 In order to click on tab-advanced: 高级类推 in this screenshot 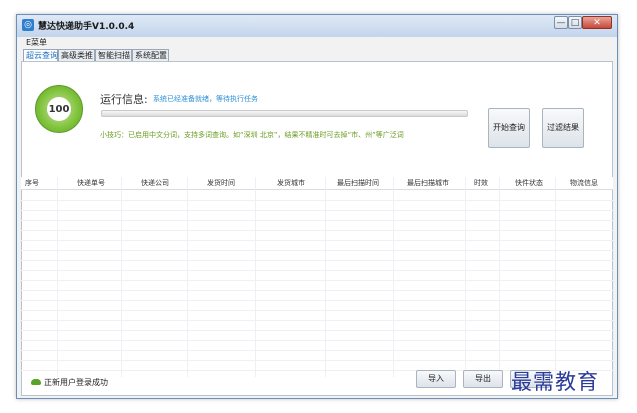, I will do `click(76, 55)`.